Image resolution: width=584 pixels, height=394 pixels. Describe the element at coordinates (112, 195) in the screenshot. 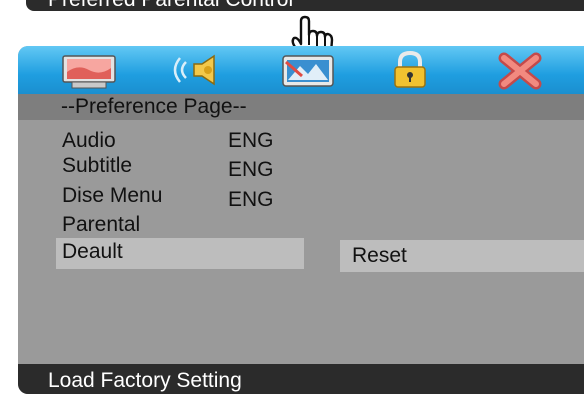

I see `menu-item-label: Dise Menu` at that location.